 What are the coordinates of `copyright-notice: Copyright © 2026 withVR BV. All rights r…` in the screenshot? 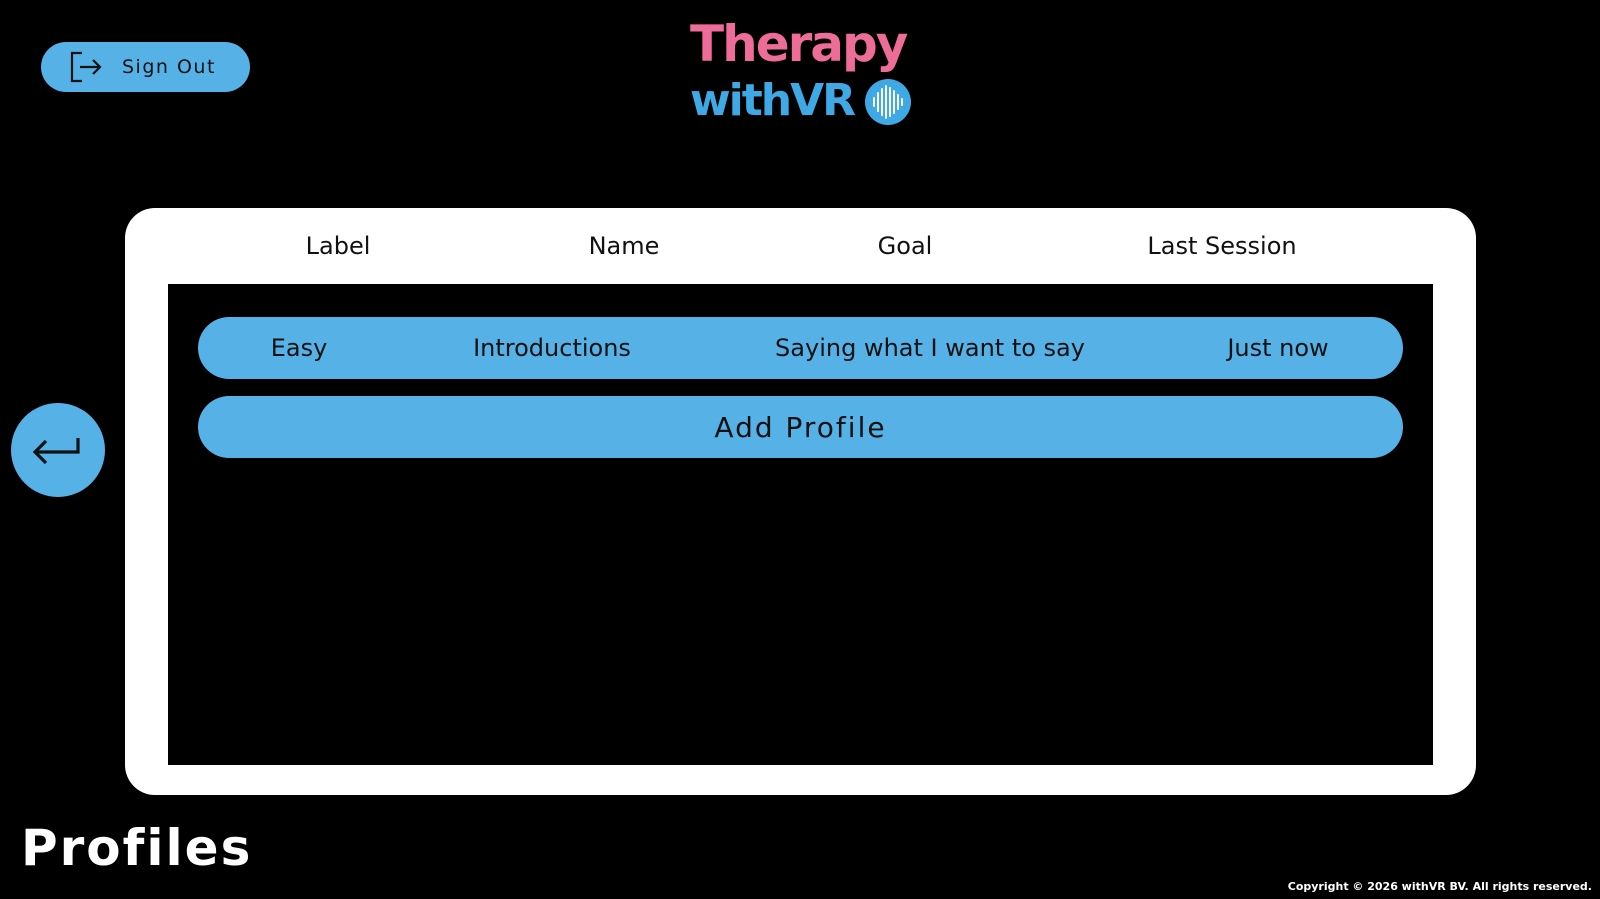 It's located at (1439, 886).